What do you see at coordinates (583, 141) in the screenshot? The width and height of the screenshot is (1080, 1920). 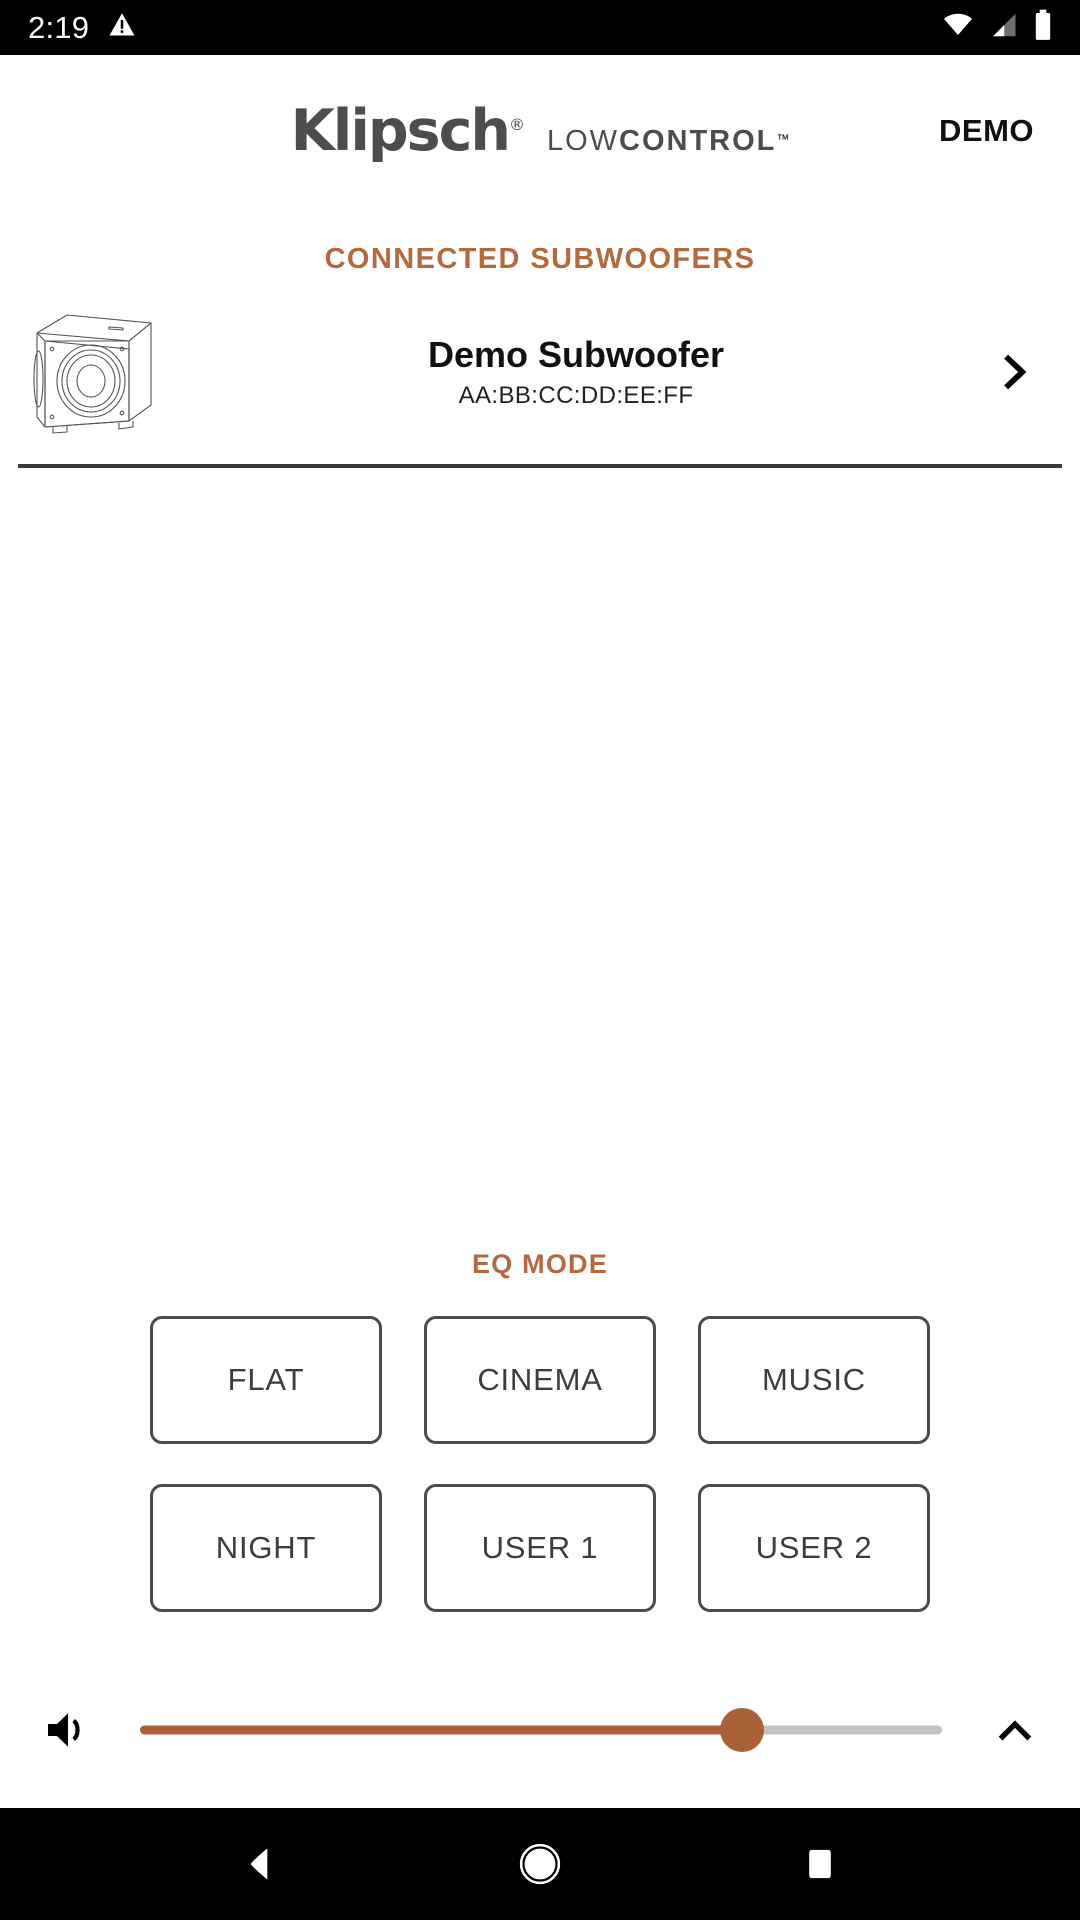 I see `low-control-low: LOW` at bounding box center [583, 141].